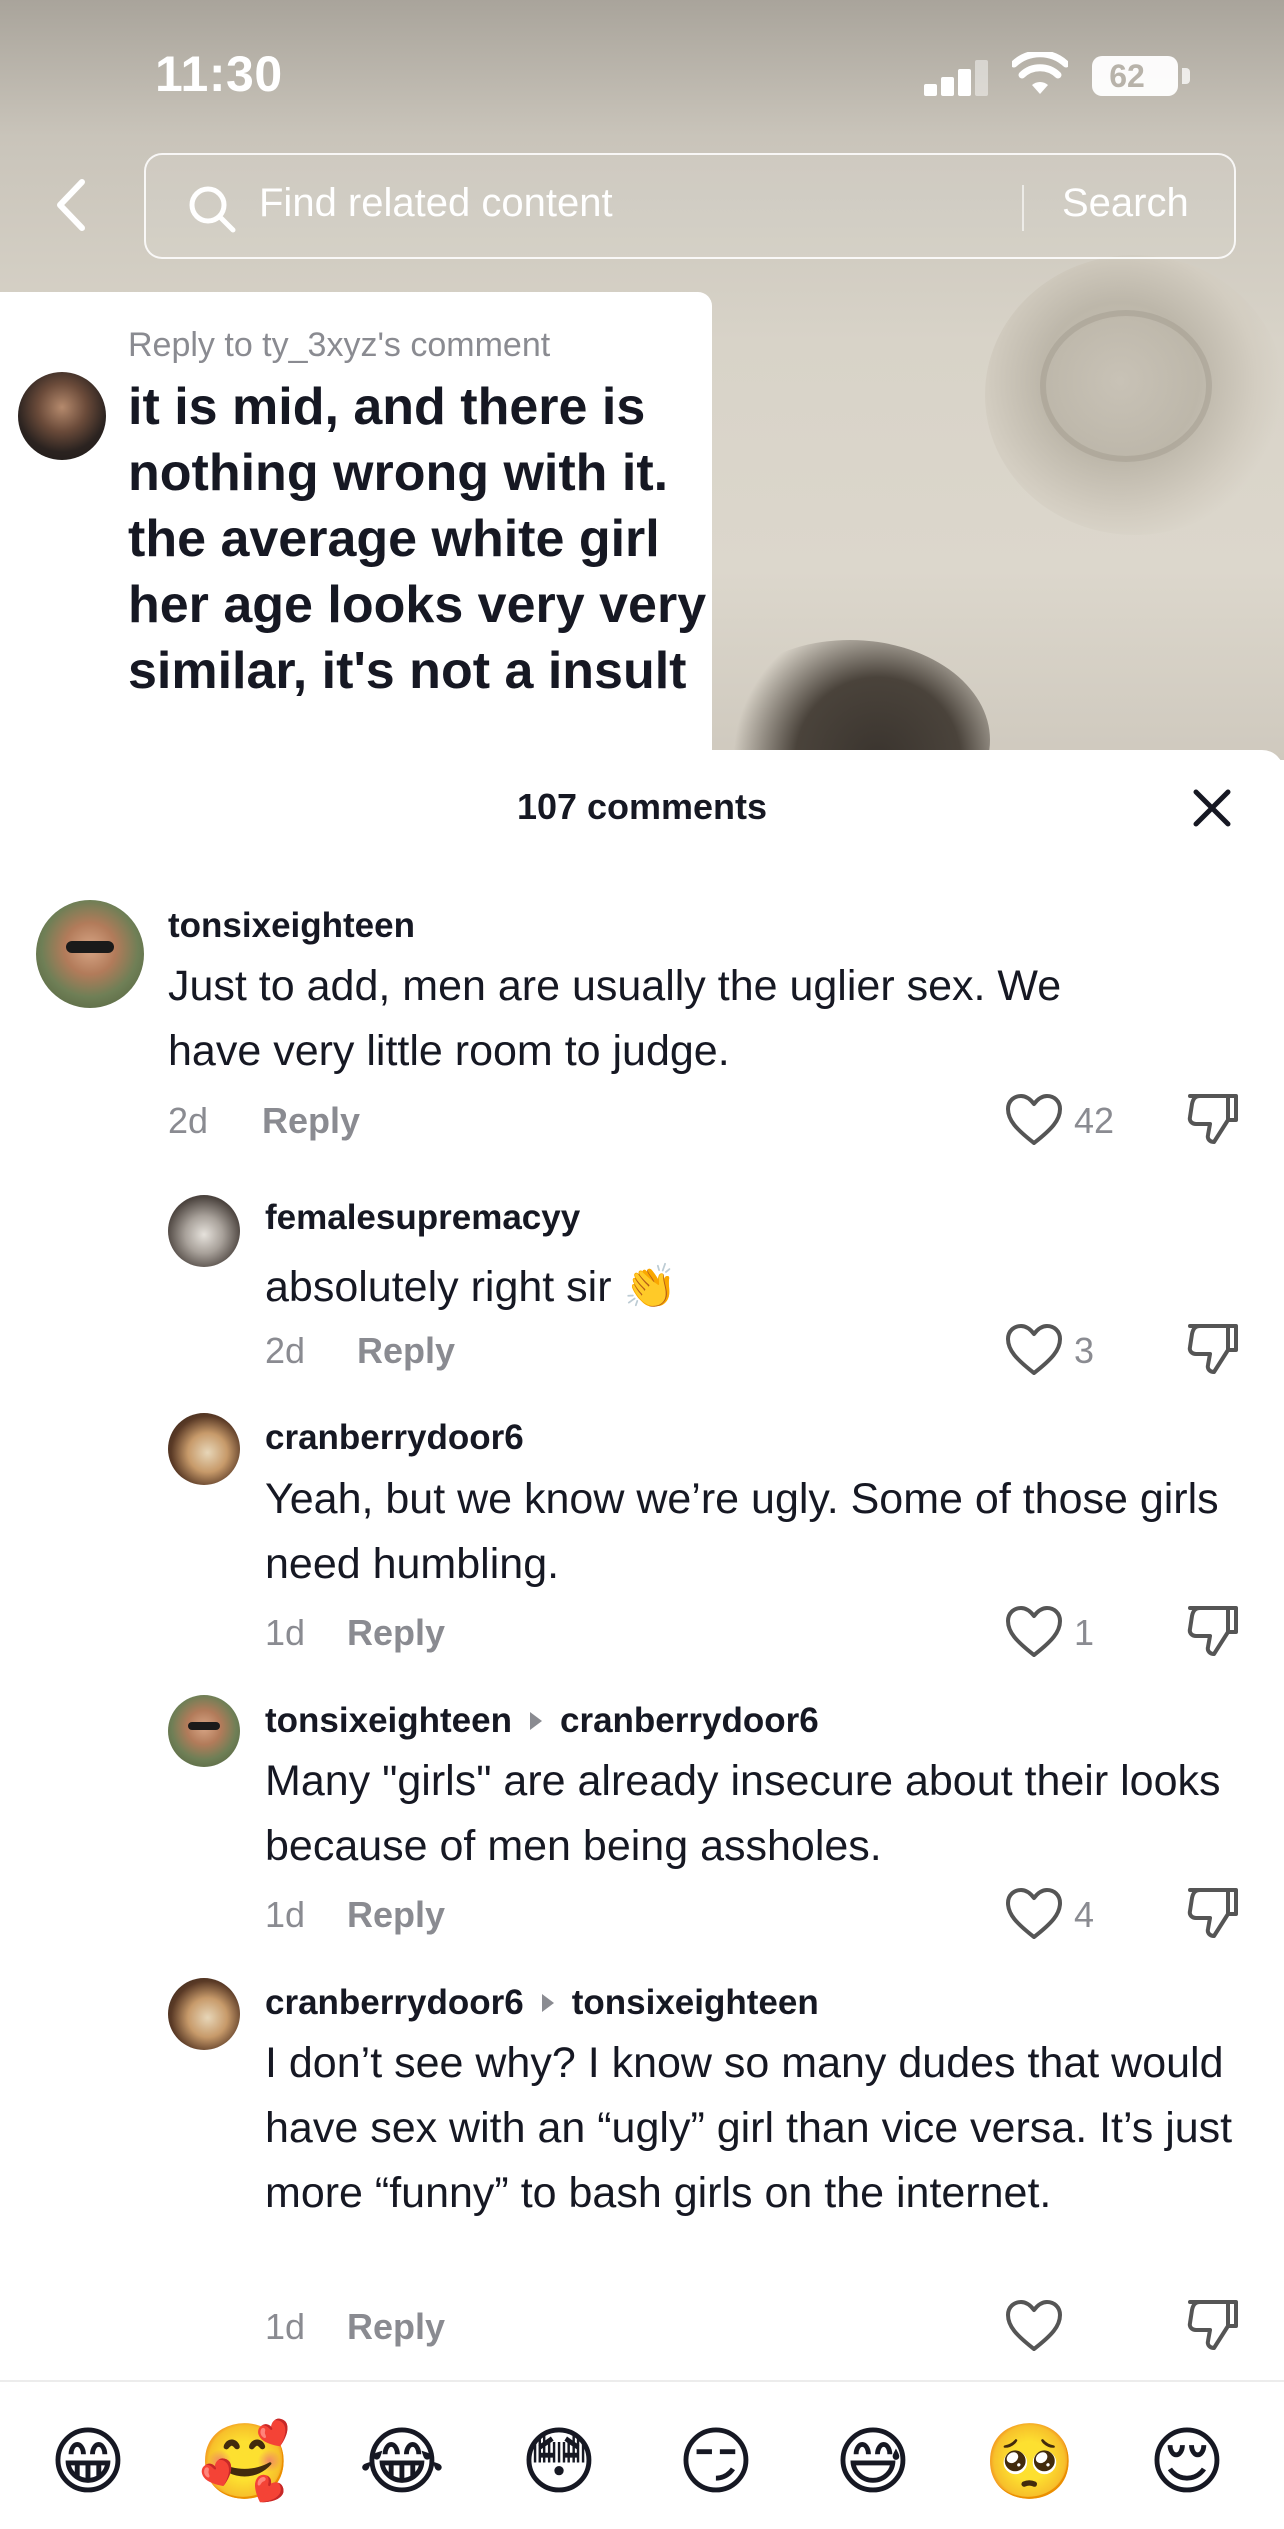 The image size is (1284, 2529). I want to click on video-object-hair, so click(850, 700).